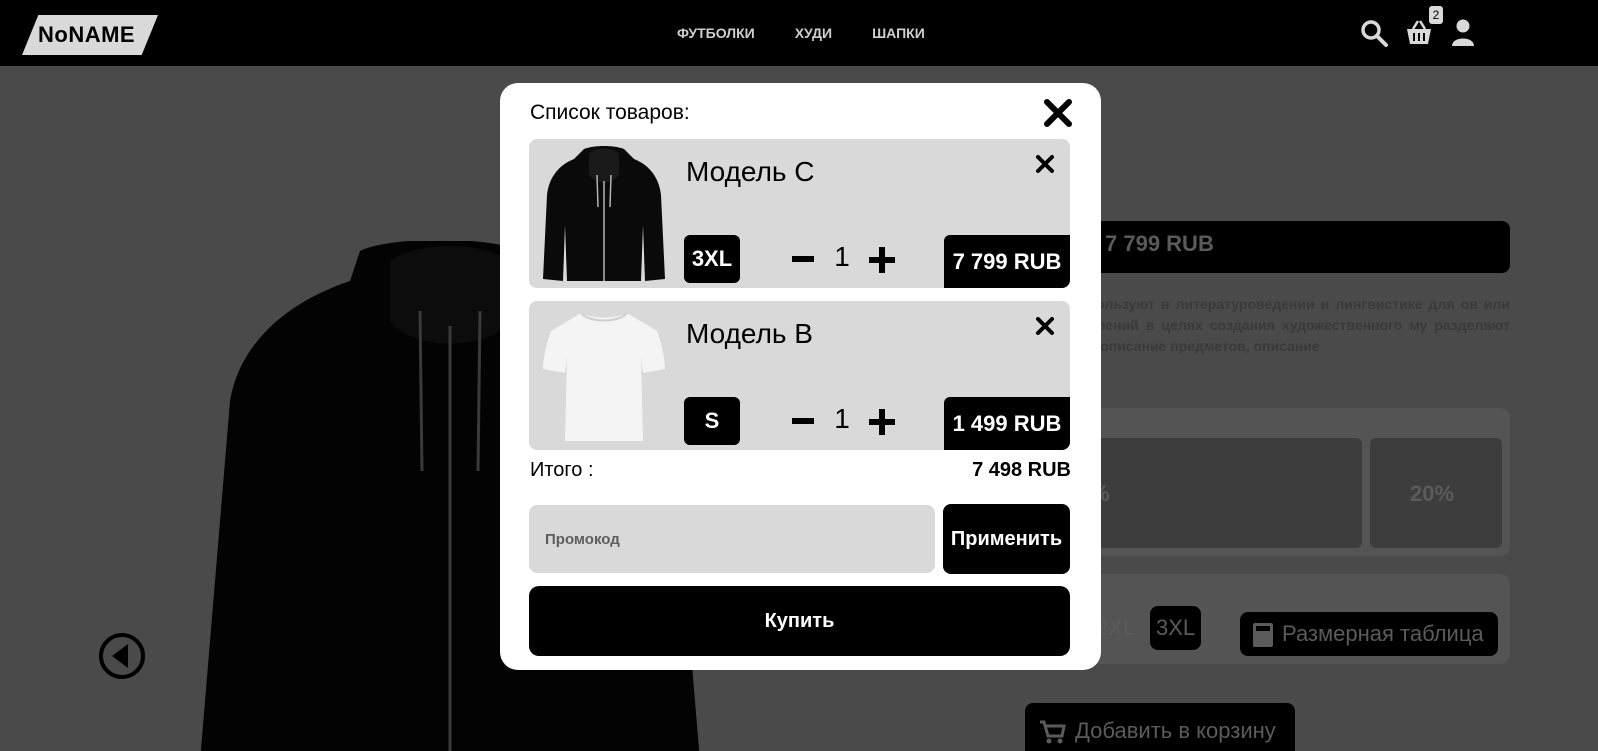 The image size is (1598, 751). What do you see at coordinates (712, 259) in the screenshot?
I see `item-size-badge: 3XL` at bounding box center [712, 259].